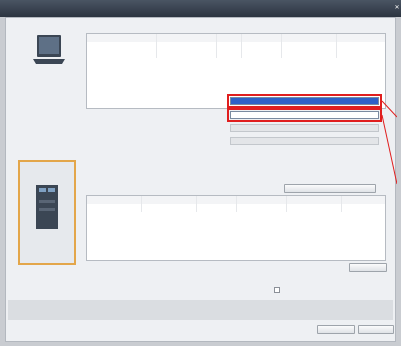  Describe the element at coordinates (200, 310) in the screenshot. I see `status-log-area` at that location.